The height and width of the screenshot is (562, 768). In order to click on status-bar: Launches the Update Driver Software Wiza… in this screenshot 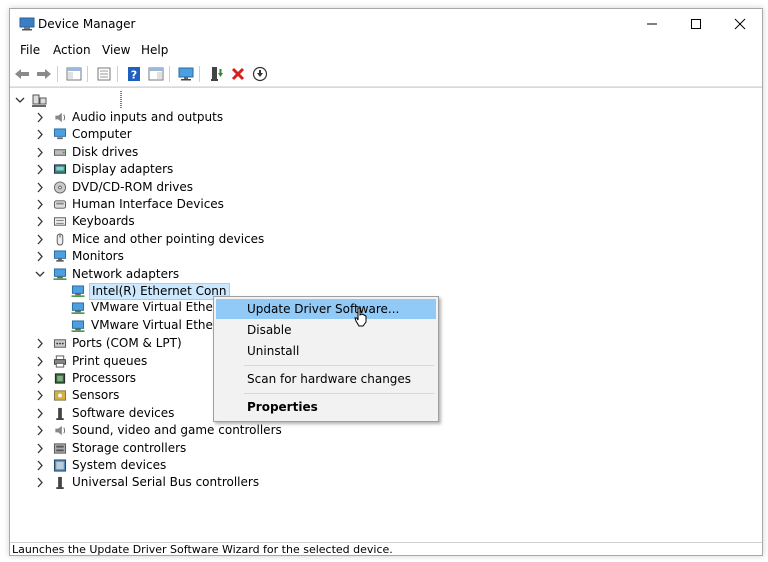, I will do `click(386, 548)`.